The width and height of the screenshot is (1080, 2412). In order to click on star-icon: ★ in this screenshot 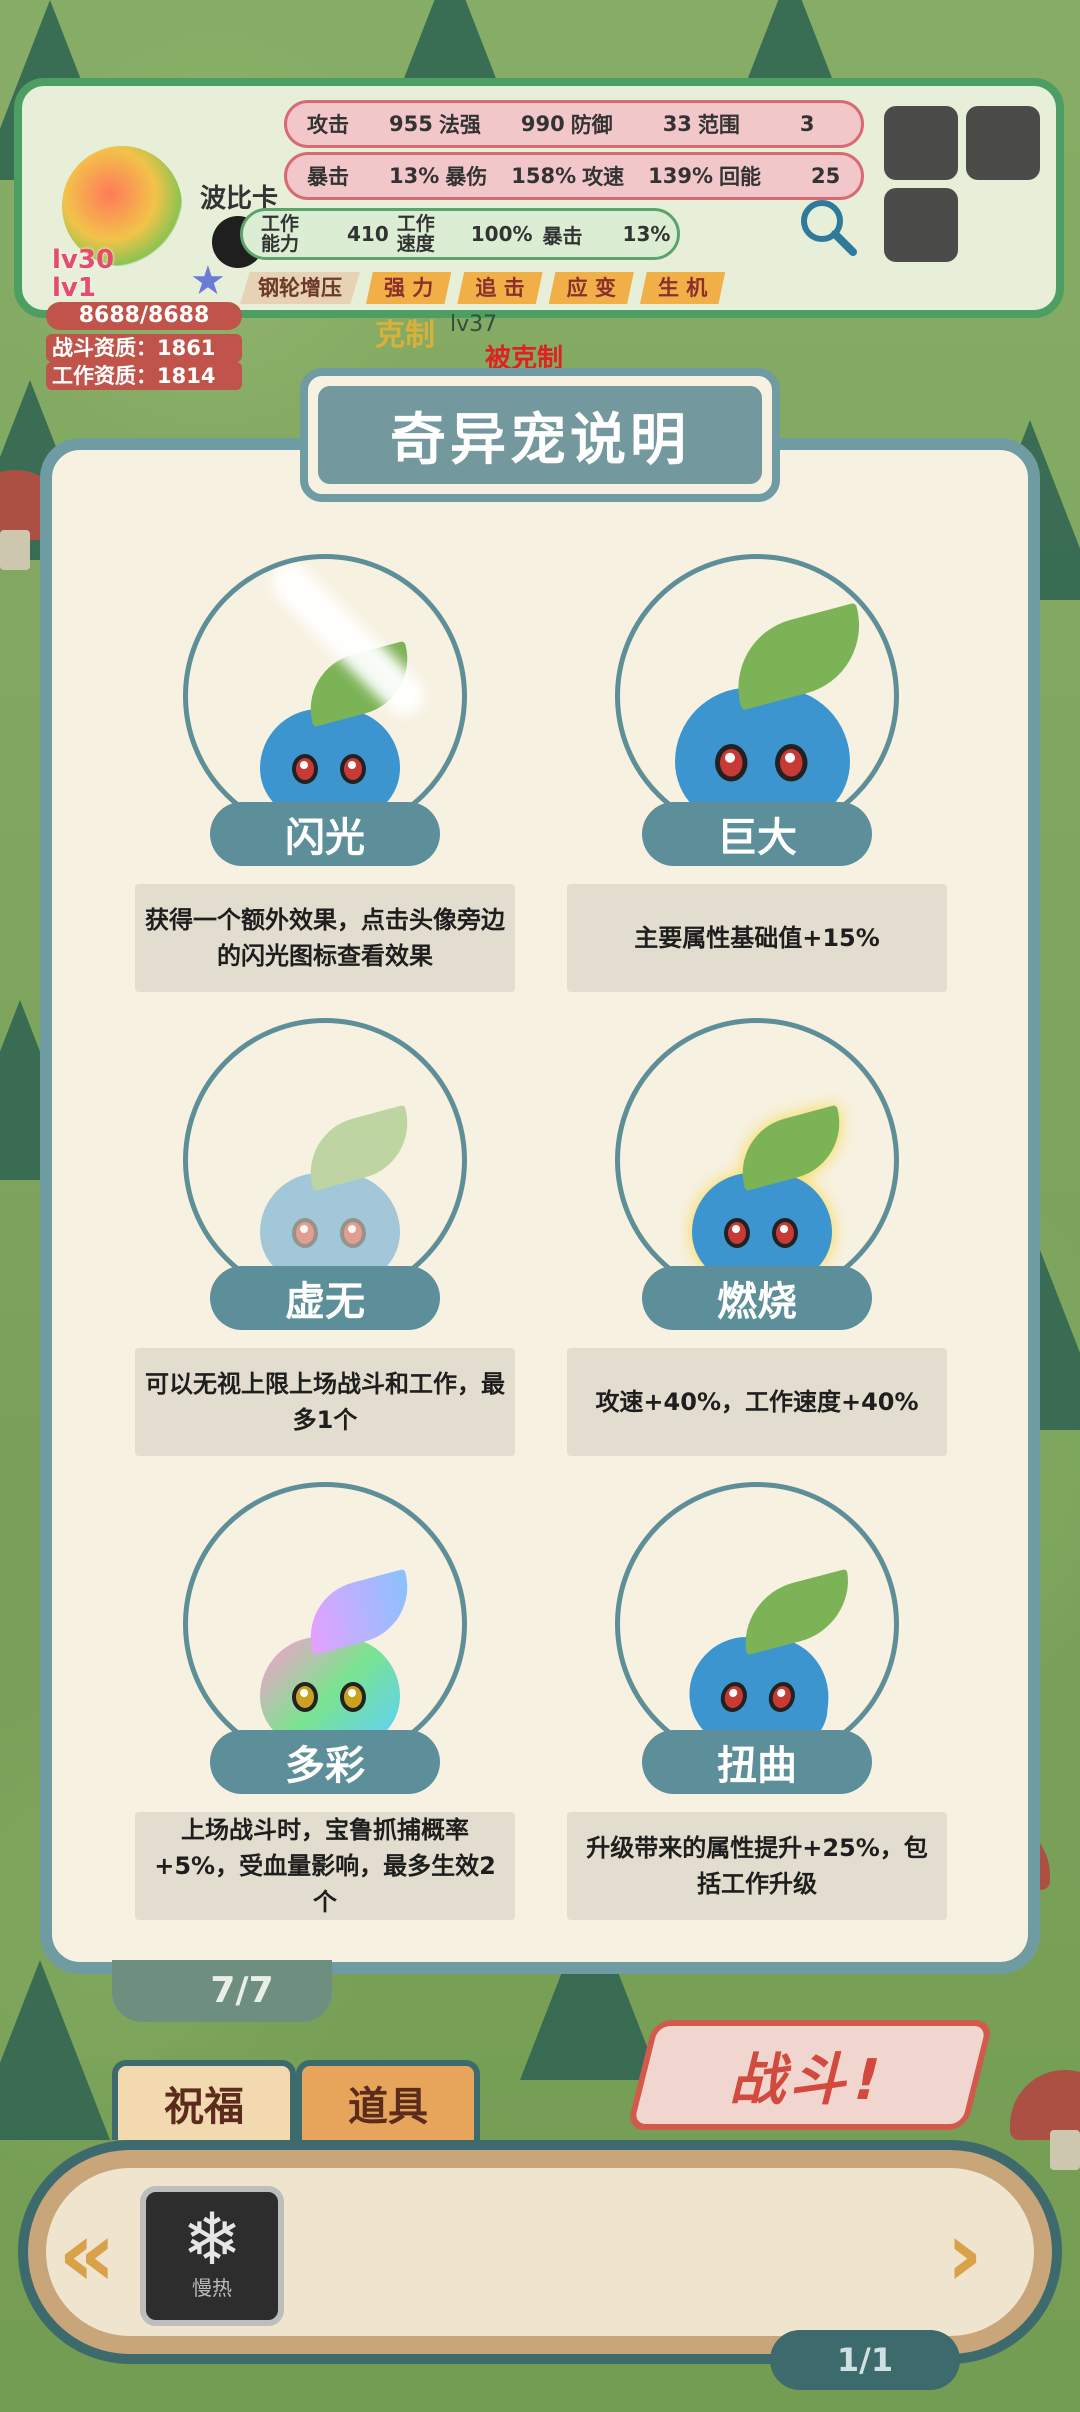, I will do `click(208, 281)`.